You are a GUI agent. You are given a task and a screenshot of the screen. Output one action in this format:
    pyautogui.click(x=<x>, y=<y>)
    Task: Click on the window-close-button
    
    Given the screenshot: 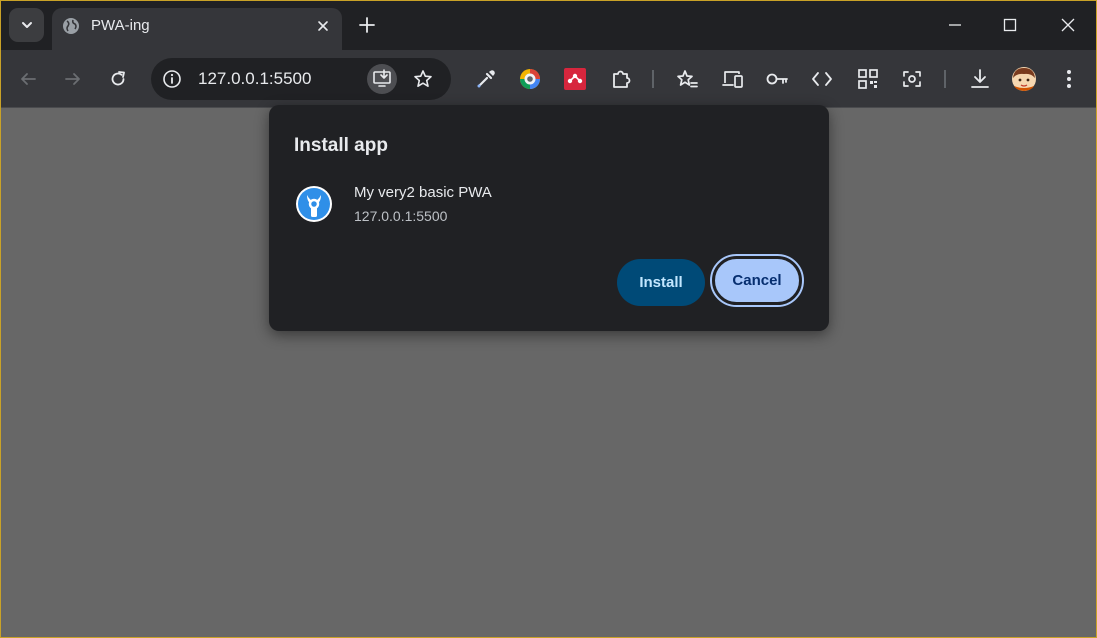 What is the action you would take?
    pyautogui.click(x=1068, y=25)
    